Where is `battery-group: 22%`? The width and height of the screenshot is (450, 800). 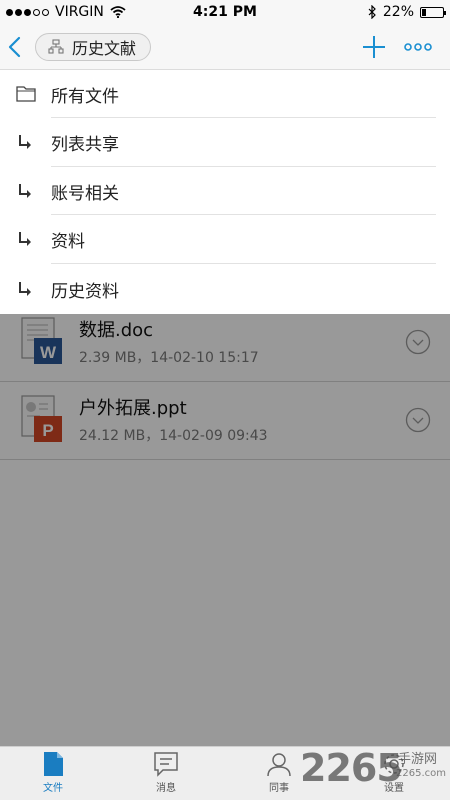
battery-group: 22% is located at coordinates (407, 12).